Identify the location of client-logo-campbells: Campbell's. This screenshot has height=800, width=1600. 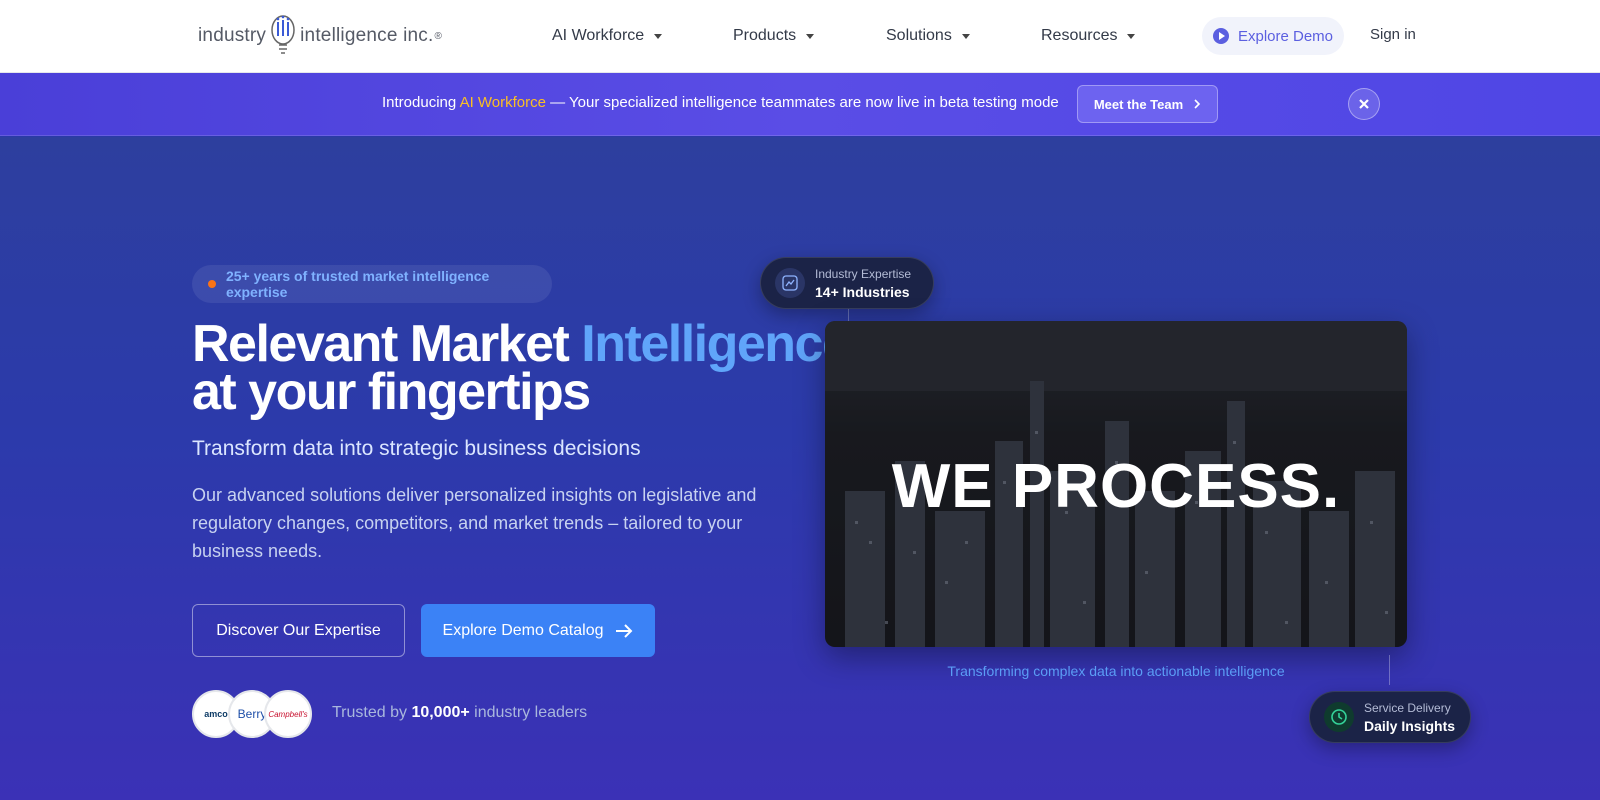
(288, 714).